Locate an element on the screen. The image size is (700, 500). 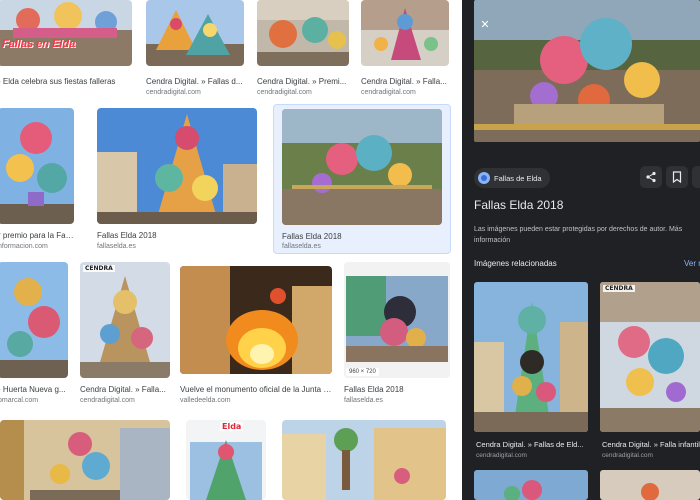
result-card-selected: Fallas Elda 2018 fallaselda.es is located at coordinates (362, 179).